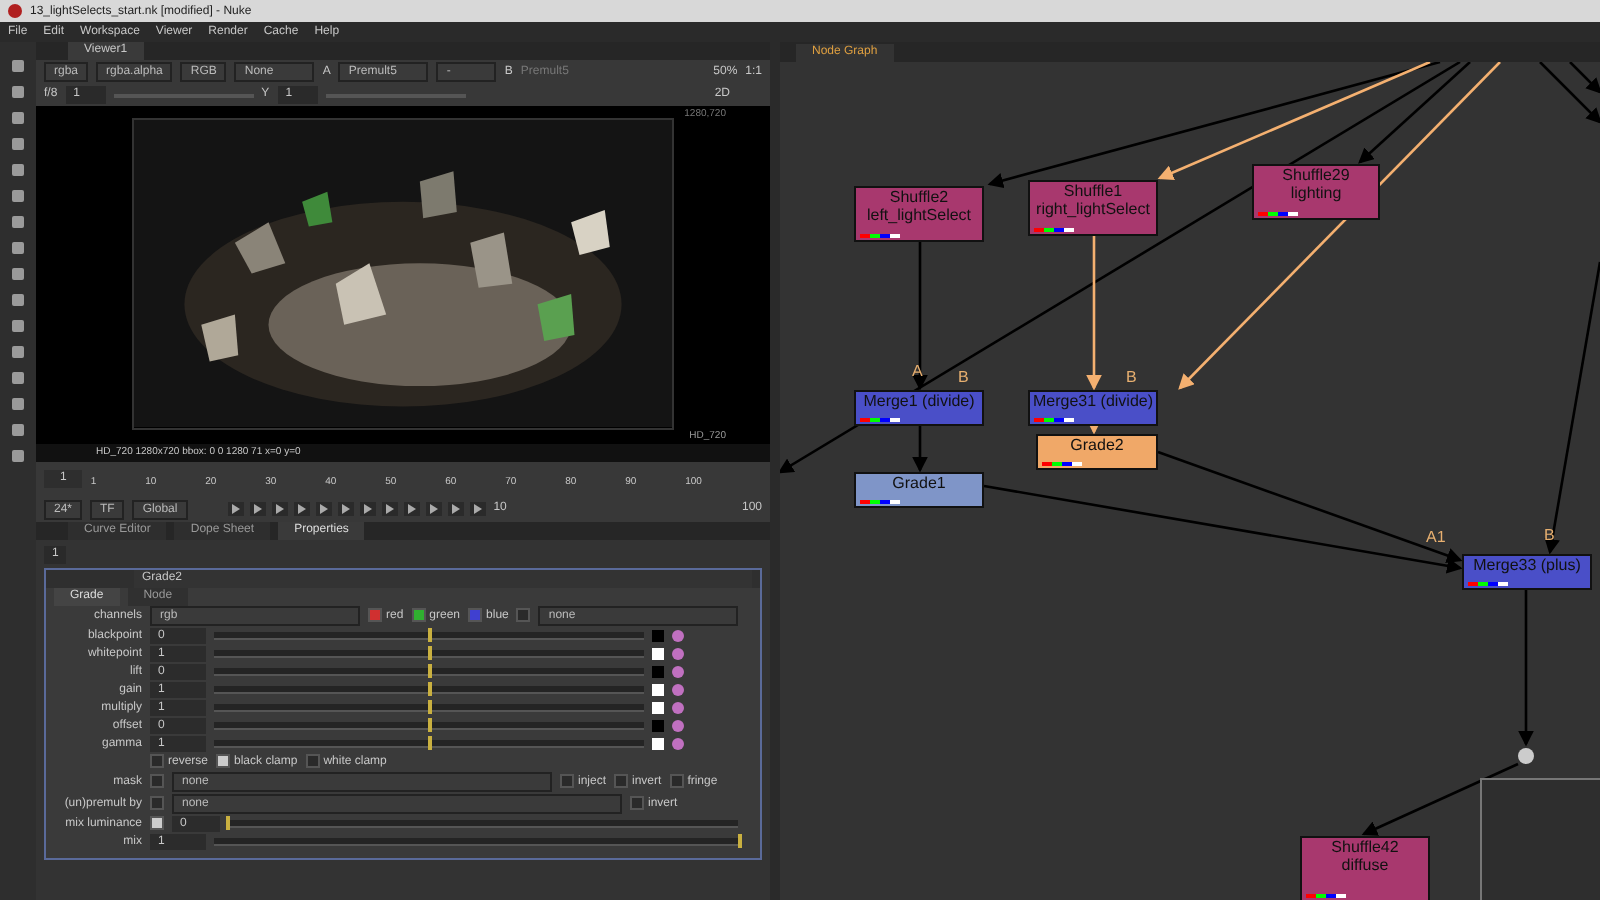 This screenshot has width=1600, height=900. I want to click on graph-node: Grade1, so click(919, 490).